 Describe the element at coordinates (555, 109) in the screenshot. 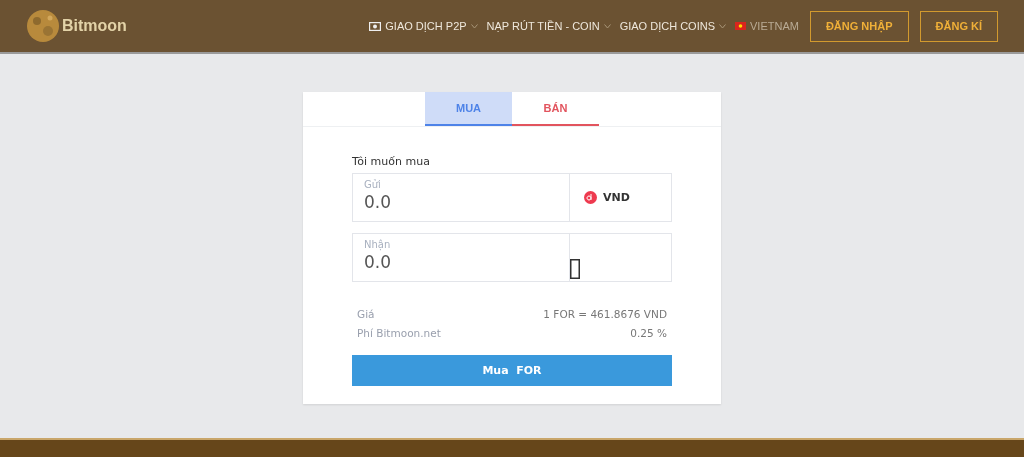

I see `trade-tab: BÁN` at that location.